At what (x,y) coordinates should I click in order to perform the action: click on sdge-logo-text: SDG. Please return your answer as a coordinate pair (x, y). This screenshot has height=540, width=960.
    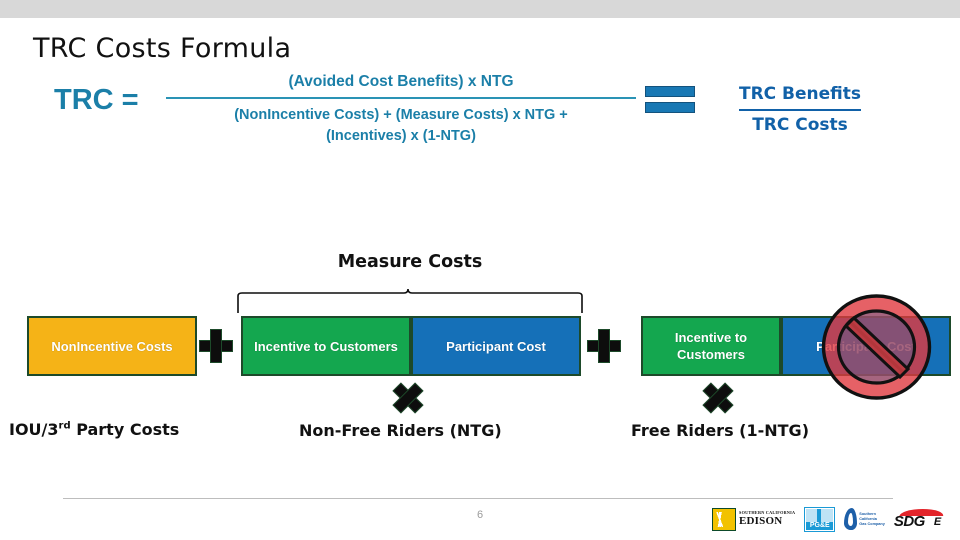
    Looking at the image, I should click on (909, 521).